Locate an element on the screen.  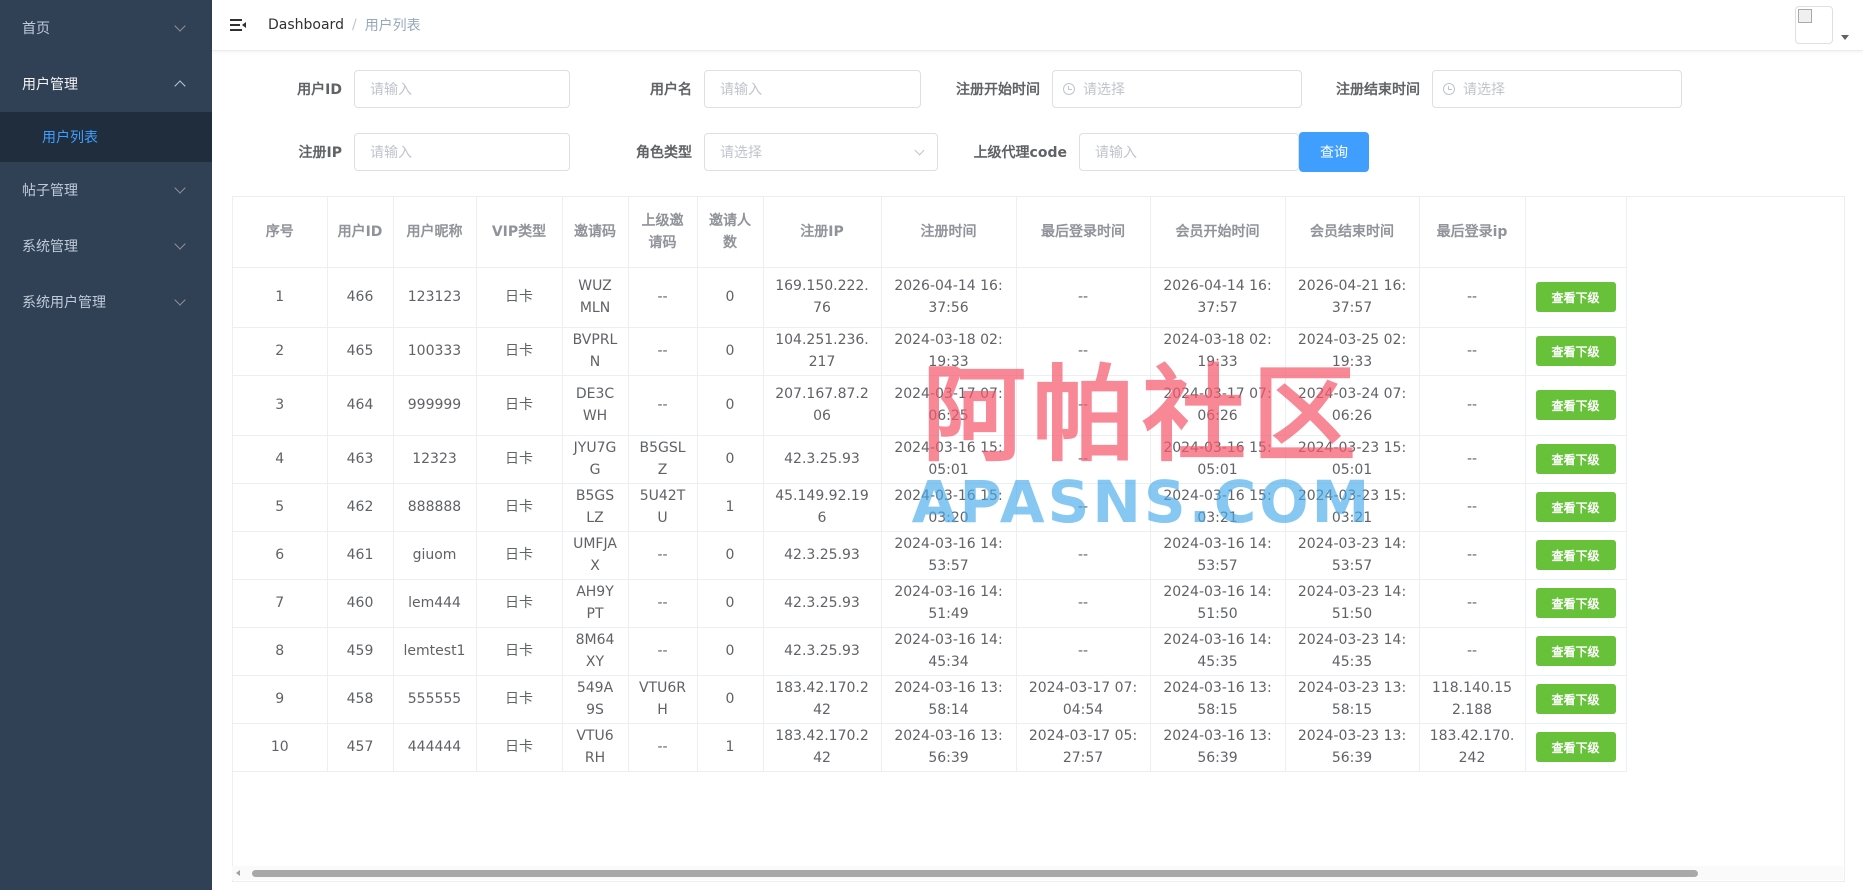
table-cell: 2024-03-16 15:03:21 is located at coordinates (1218, 507).